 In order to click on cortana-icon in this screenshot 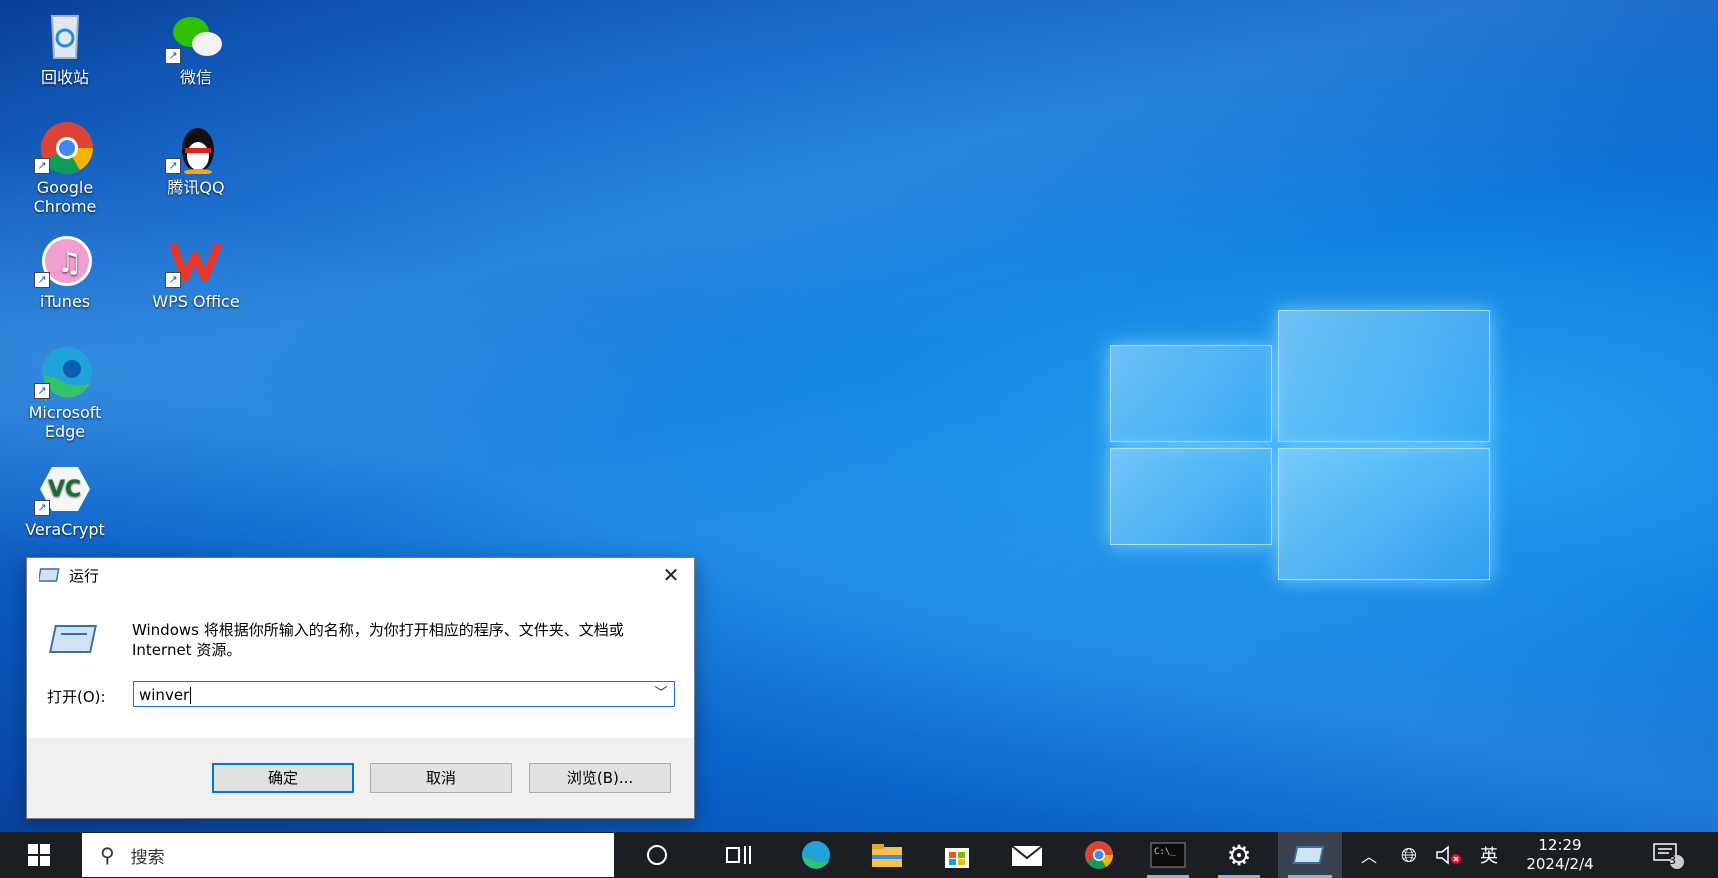, I will do `click(657, 855)`.